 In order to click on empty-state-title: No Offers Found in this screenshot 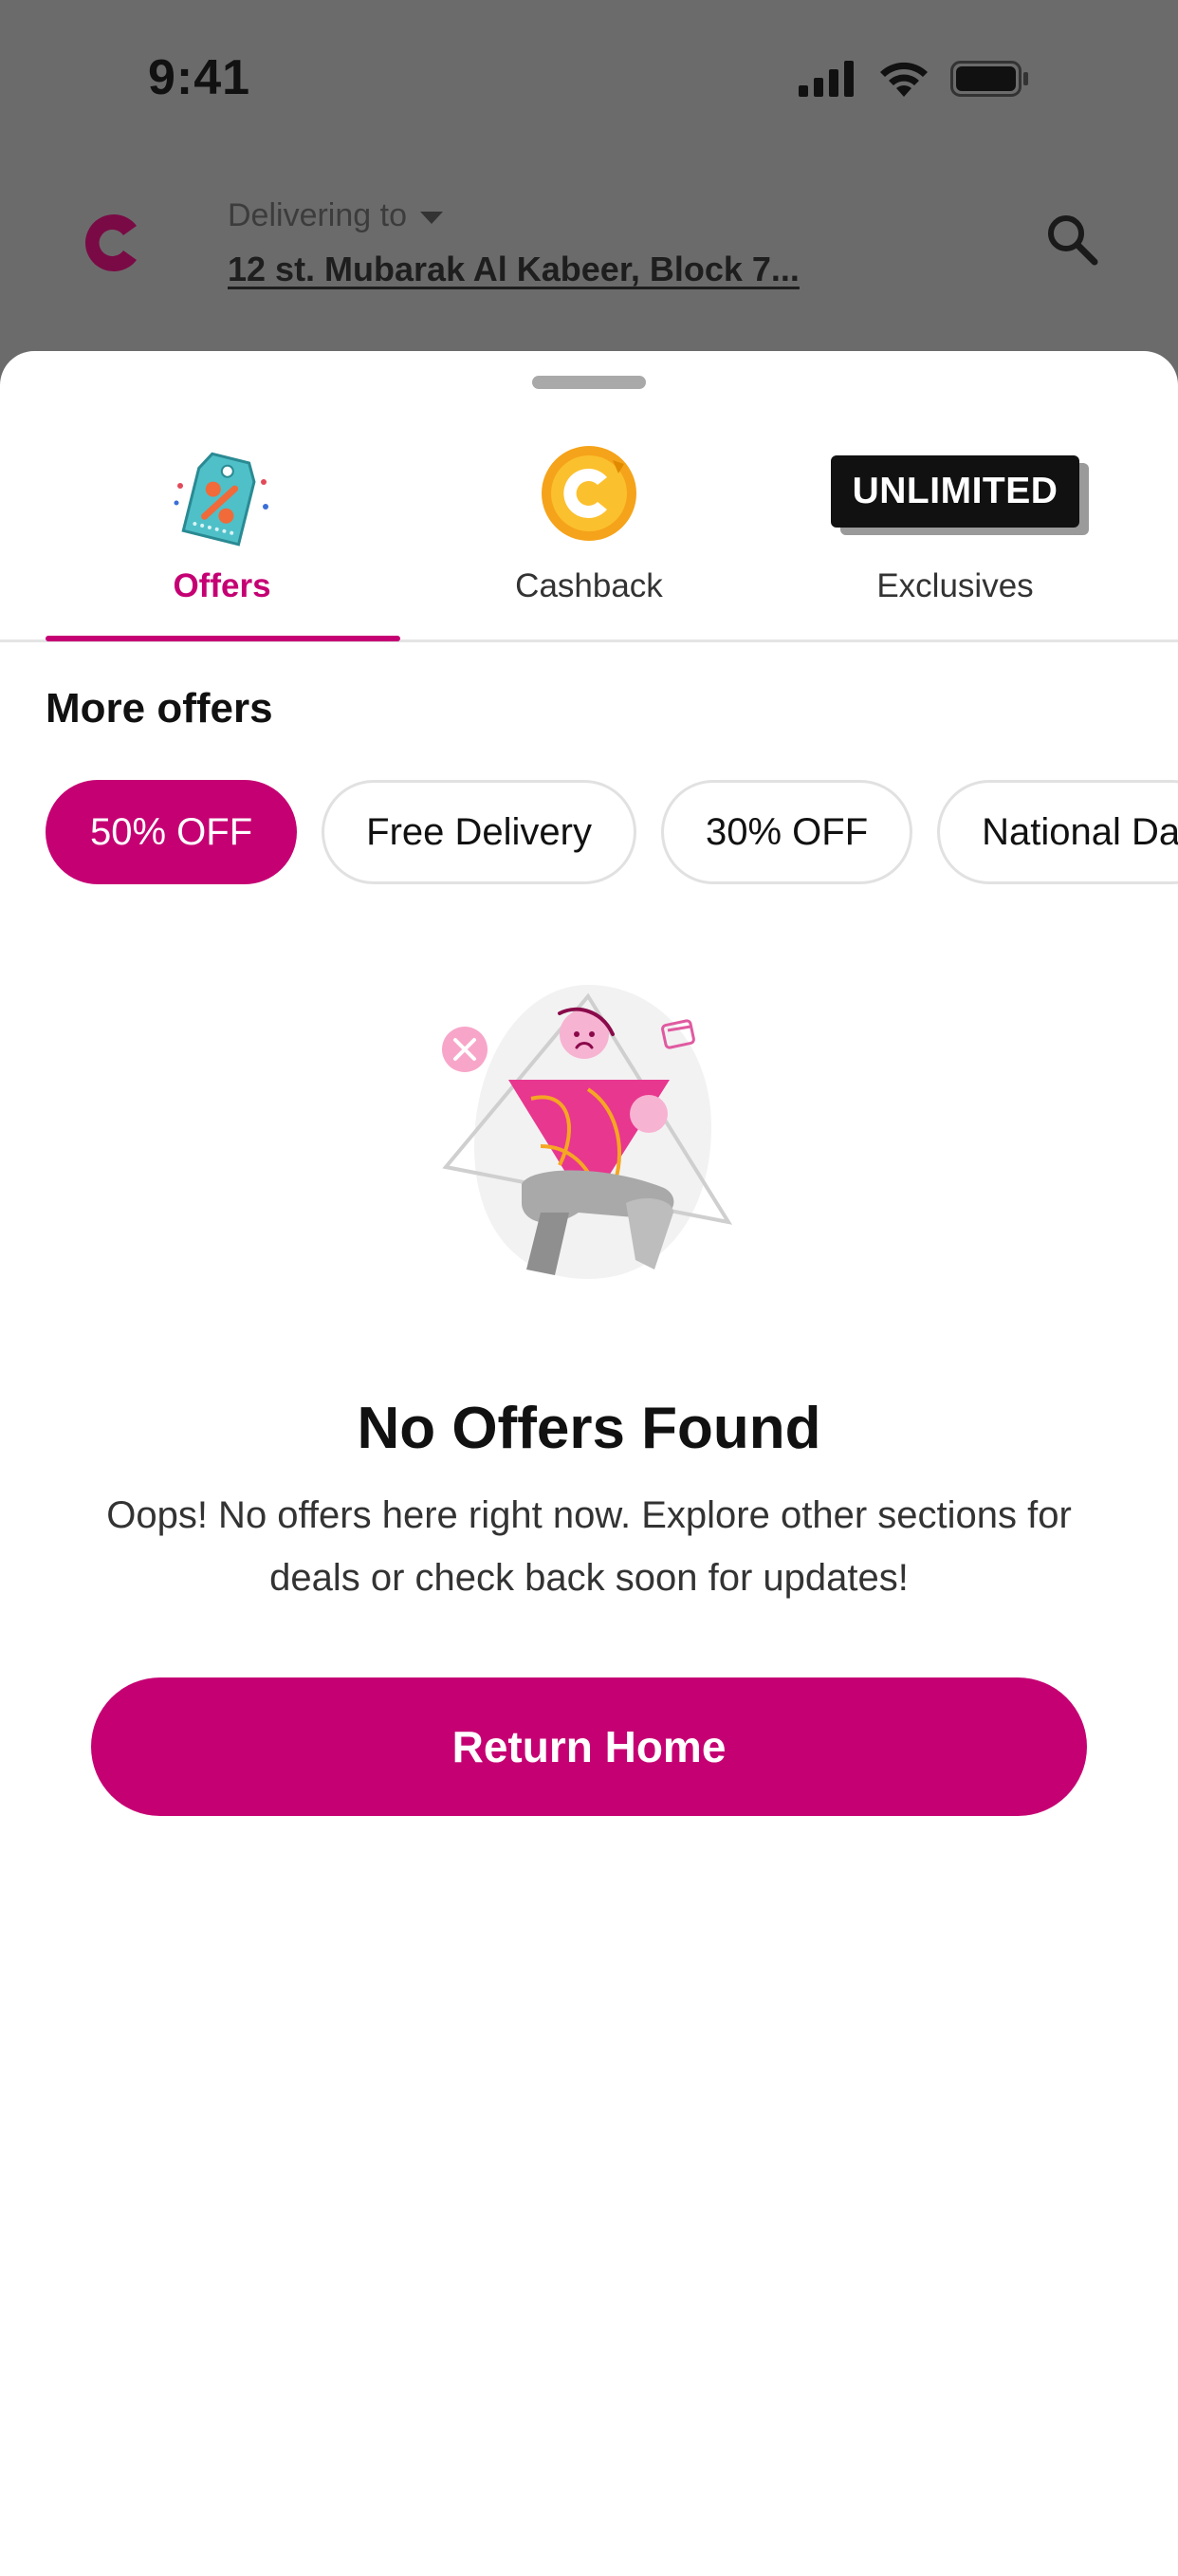, I will do `click(589, 1428)`.